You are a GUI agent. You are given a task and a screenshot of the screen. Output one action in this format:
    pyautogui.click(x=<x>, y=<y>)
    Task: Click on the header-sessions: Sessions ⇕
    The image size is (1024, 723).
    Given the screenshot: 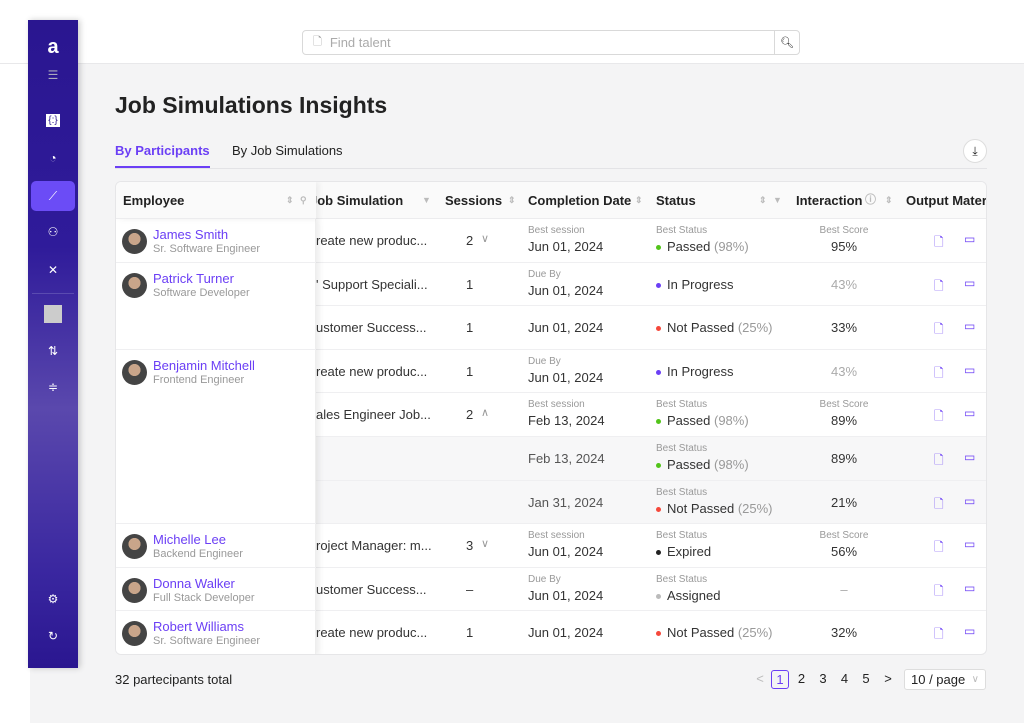 What is the action you would take?
    pyautogui.click(x=479, y=200)
    